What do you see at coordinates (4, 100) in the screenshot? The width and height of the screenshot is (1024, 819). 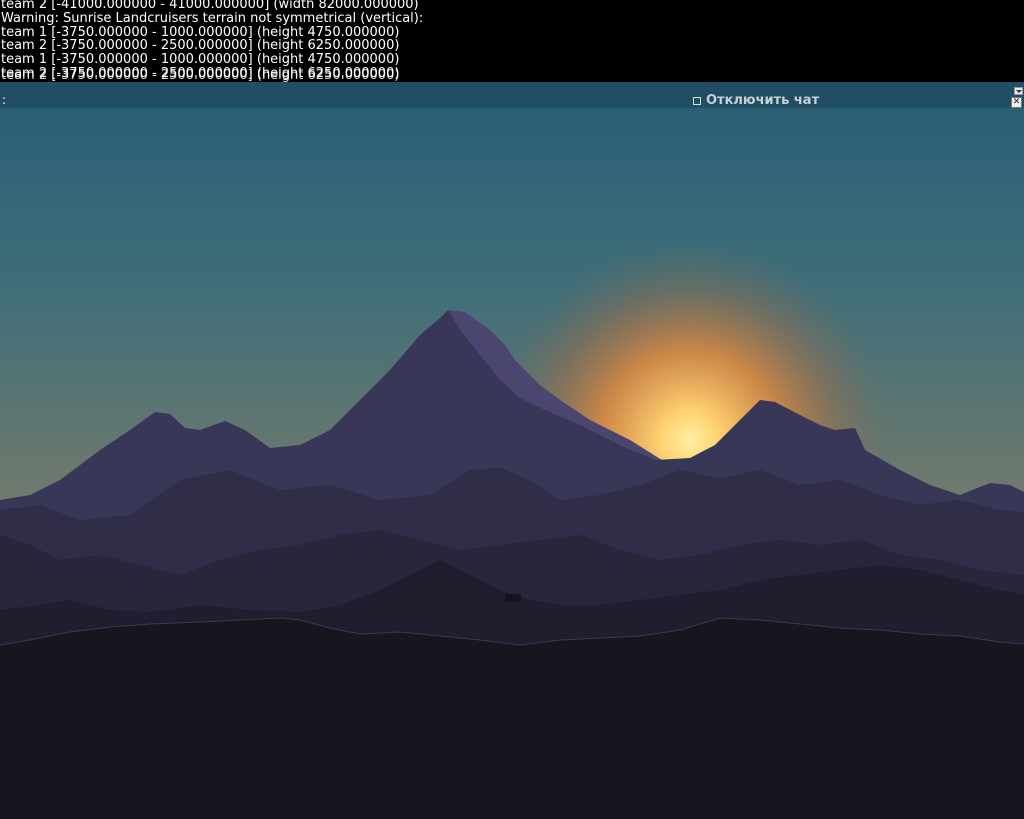 I see `chat-input-prompt: :` at bounding box center [4, 100].